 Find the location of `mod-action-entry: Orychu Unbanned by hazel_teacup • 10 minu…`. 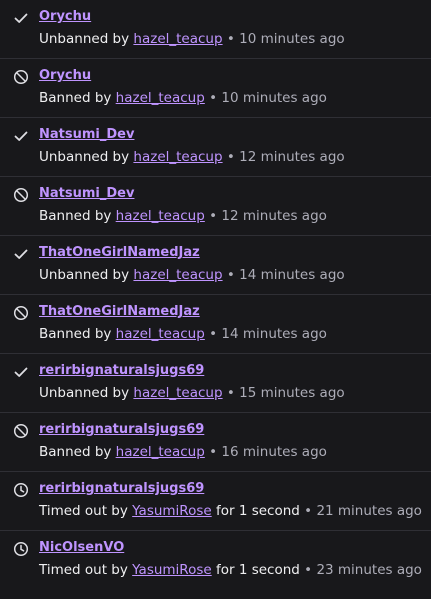

mod-action-entry: Orychu Unbanned by hazel_teacup • 10 minu… is located at coordinates (215, 29).